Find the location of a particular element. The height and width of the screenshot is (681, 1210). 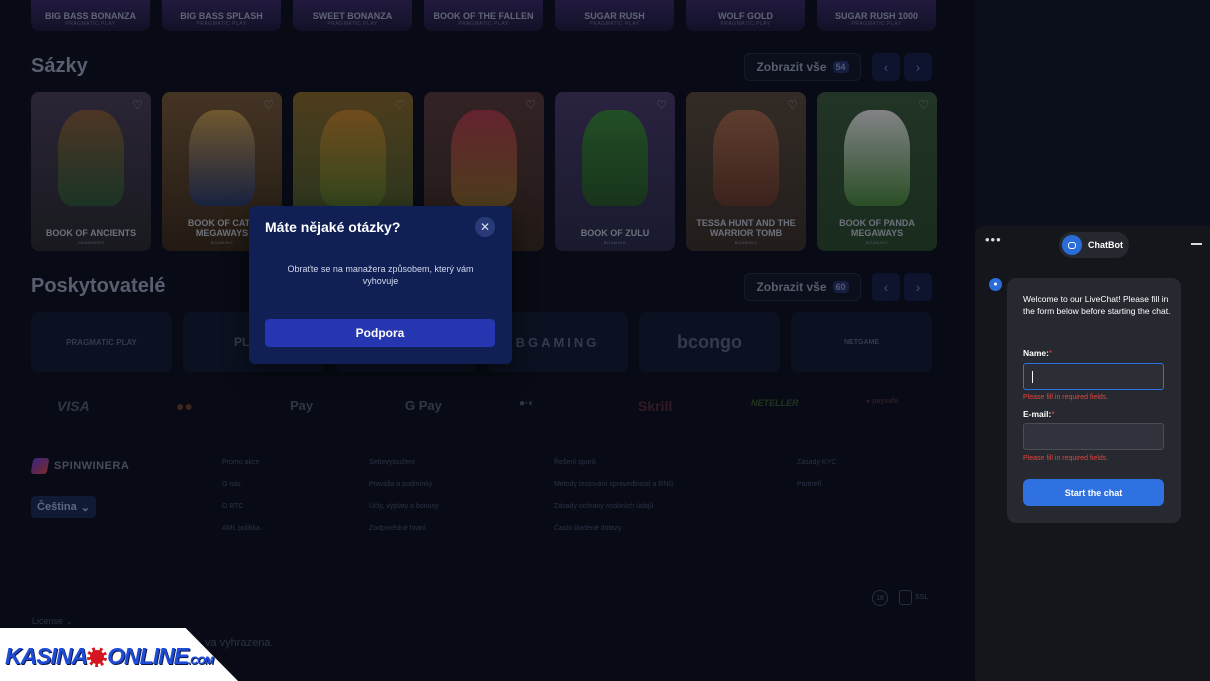

game-title: BIG BASS BONANZA is located at coordinates (90, 16).